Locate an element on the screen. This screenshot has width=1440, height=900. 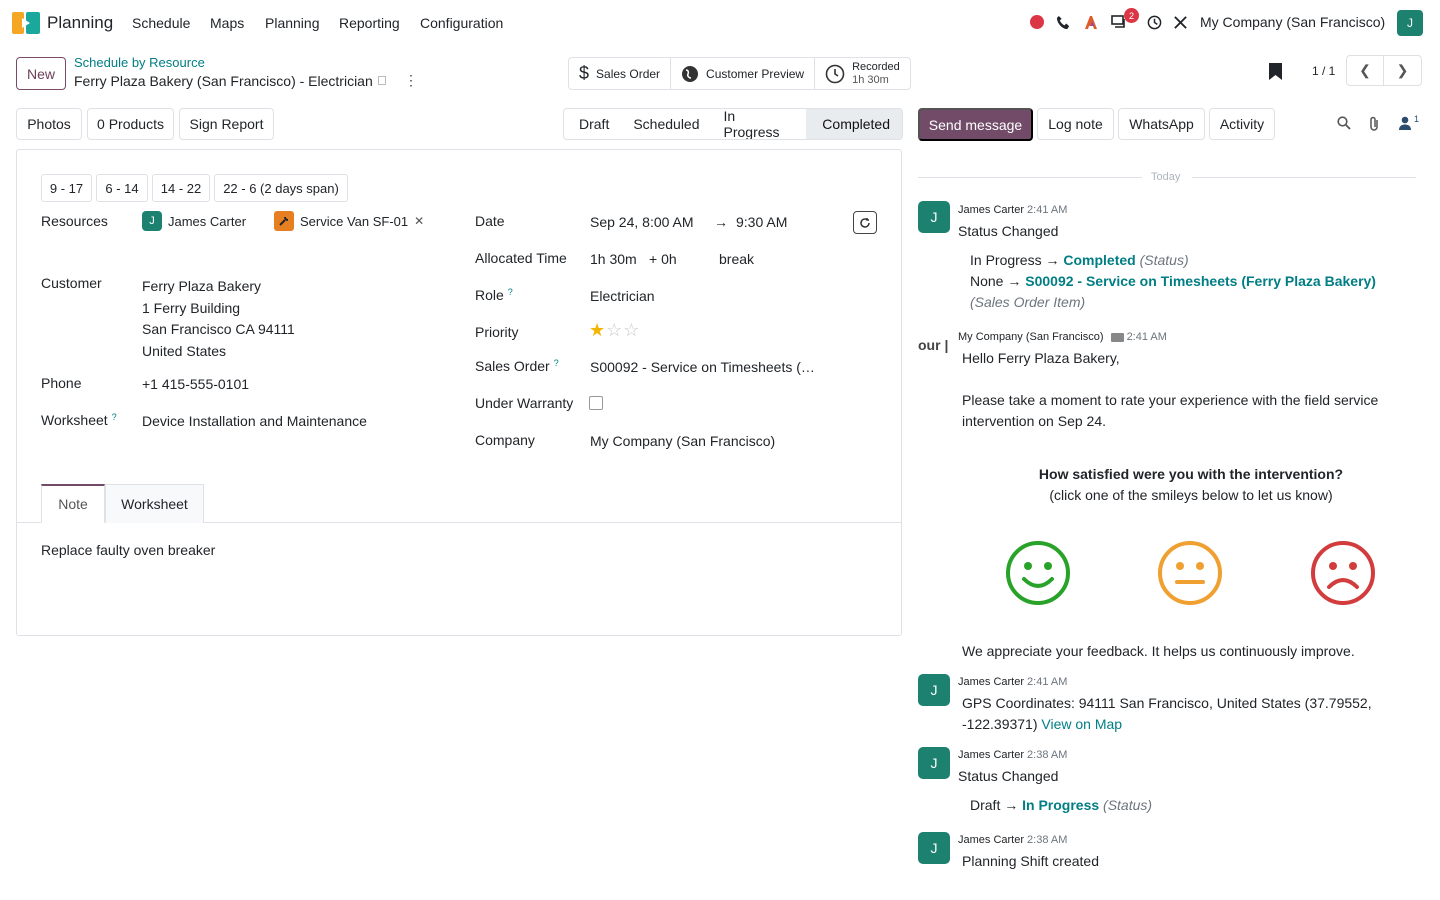
save-status-icon is located at coordinates (382, 80).